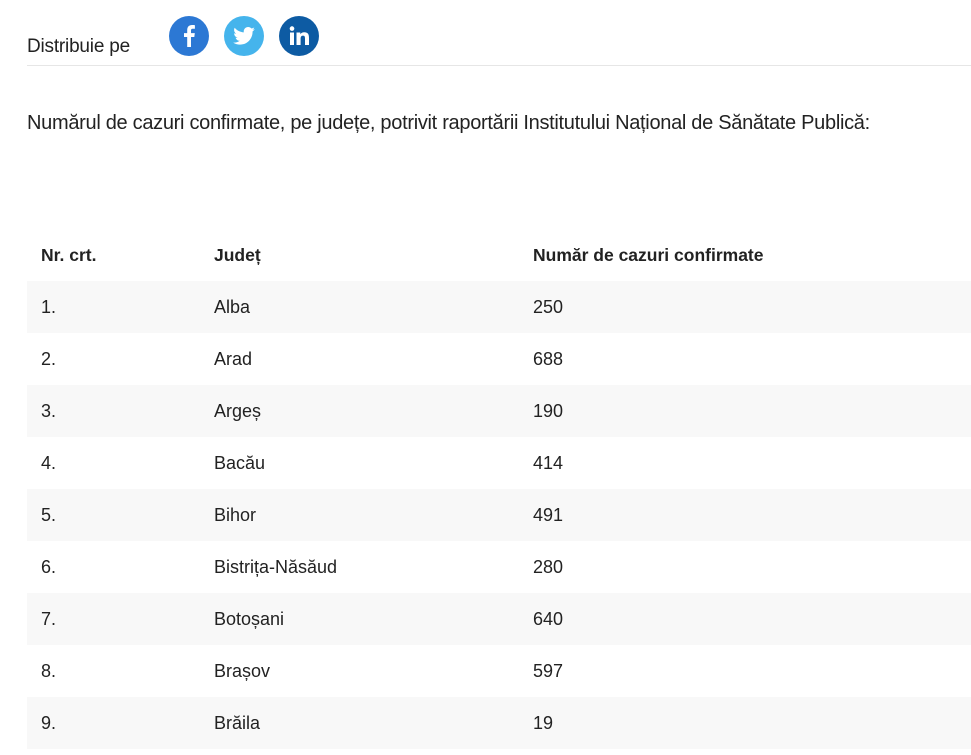  I want to click on row-number: 5., so click(49, 514).